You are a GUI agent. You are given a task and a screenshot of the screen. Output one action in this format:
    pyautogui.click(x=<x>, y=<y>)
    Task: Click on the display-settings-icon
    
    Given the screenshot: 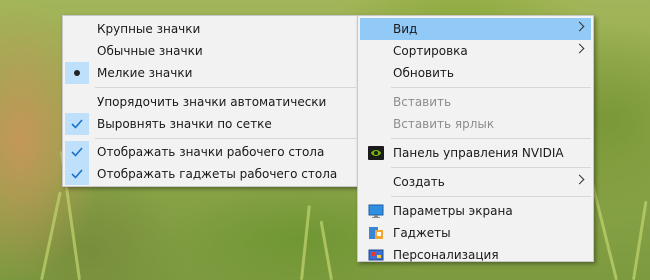 What is the action you would take?
    pyautogui.click(x=376, y=211)
    